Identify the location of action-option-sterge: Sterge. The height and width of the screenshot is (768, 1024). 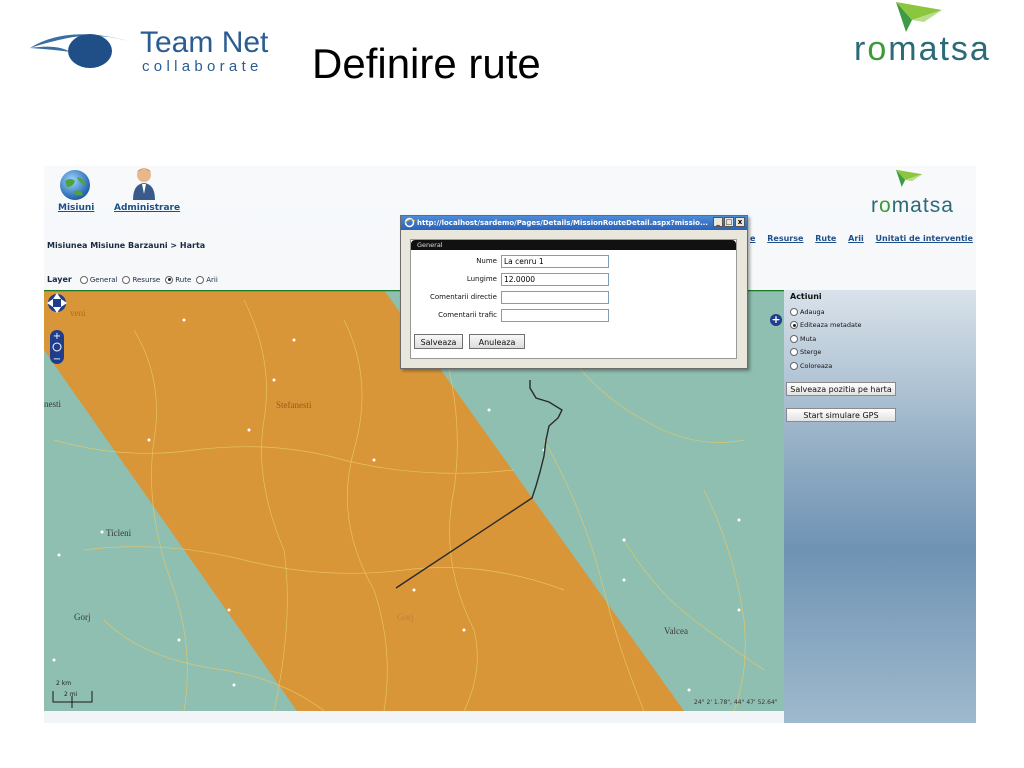
(826, 353).